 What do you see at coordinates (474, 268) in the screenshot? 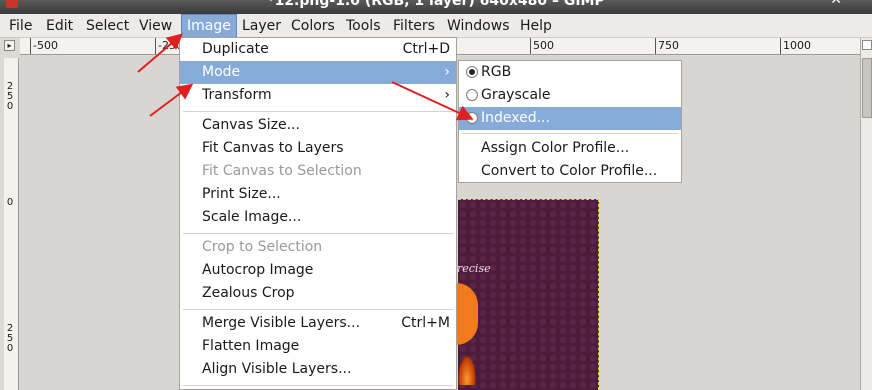
I see `canvas-text: recise` at bounding box center [474, 268].